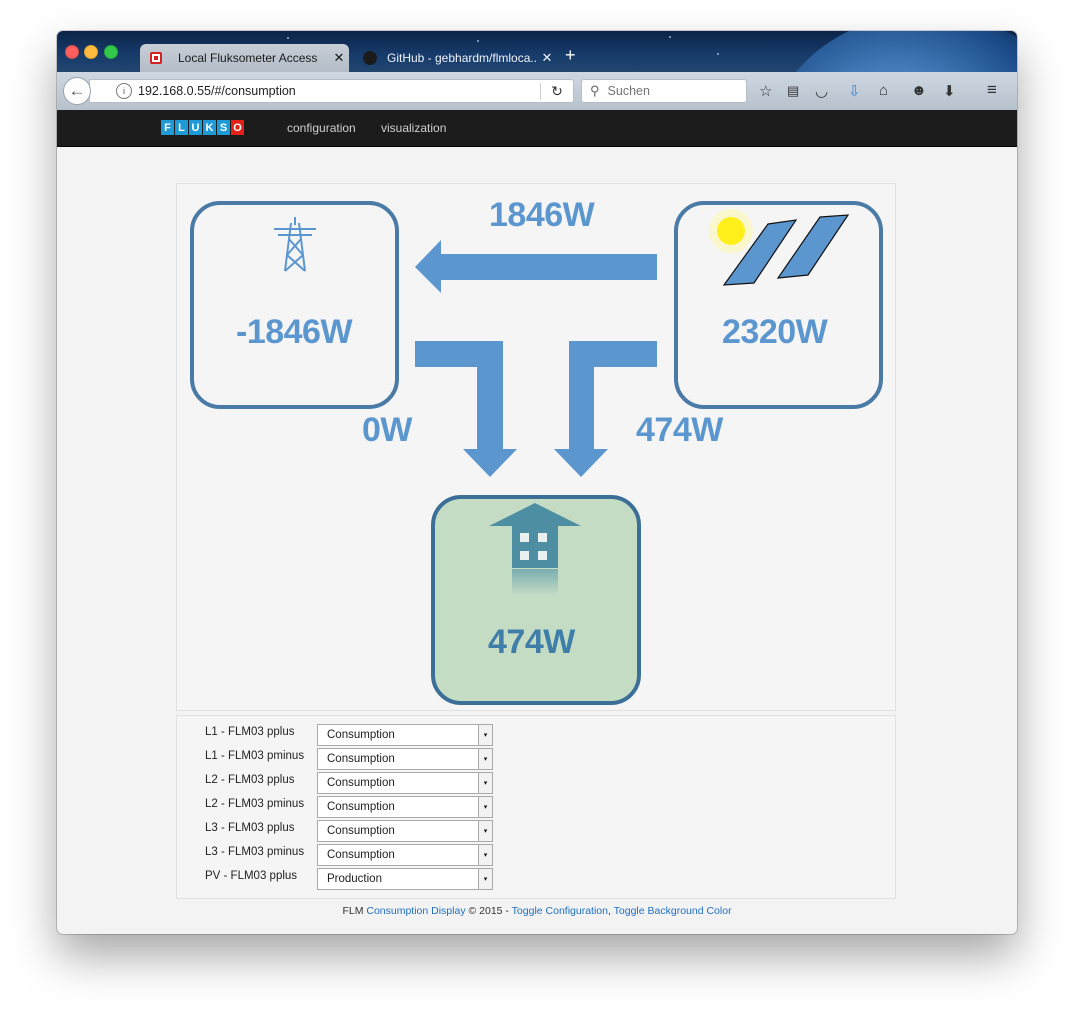  I want to click on pv-to-house-value: 474W, so click(679, 430).